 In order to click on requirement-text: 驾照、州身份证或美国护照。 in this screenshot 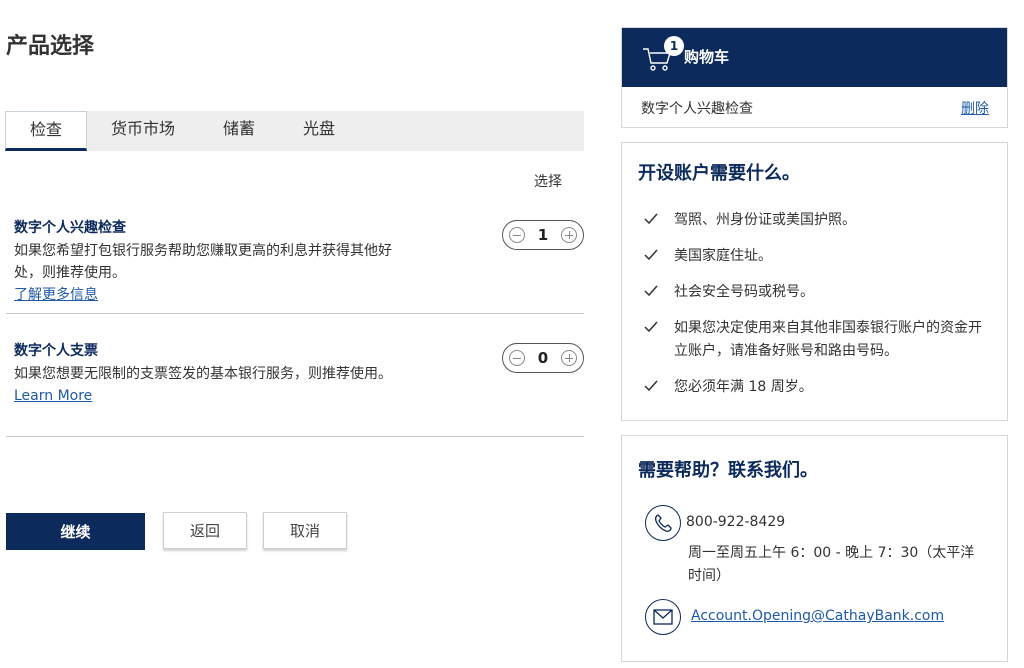, I will do `click(765, 220)`.